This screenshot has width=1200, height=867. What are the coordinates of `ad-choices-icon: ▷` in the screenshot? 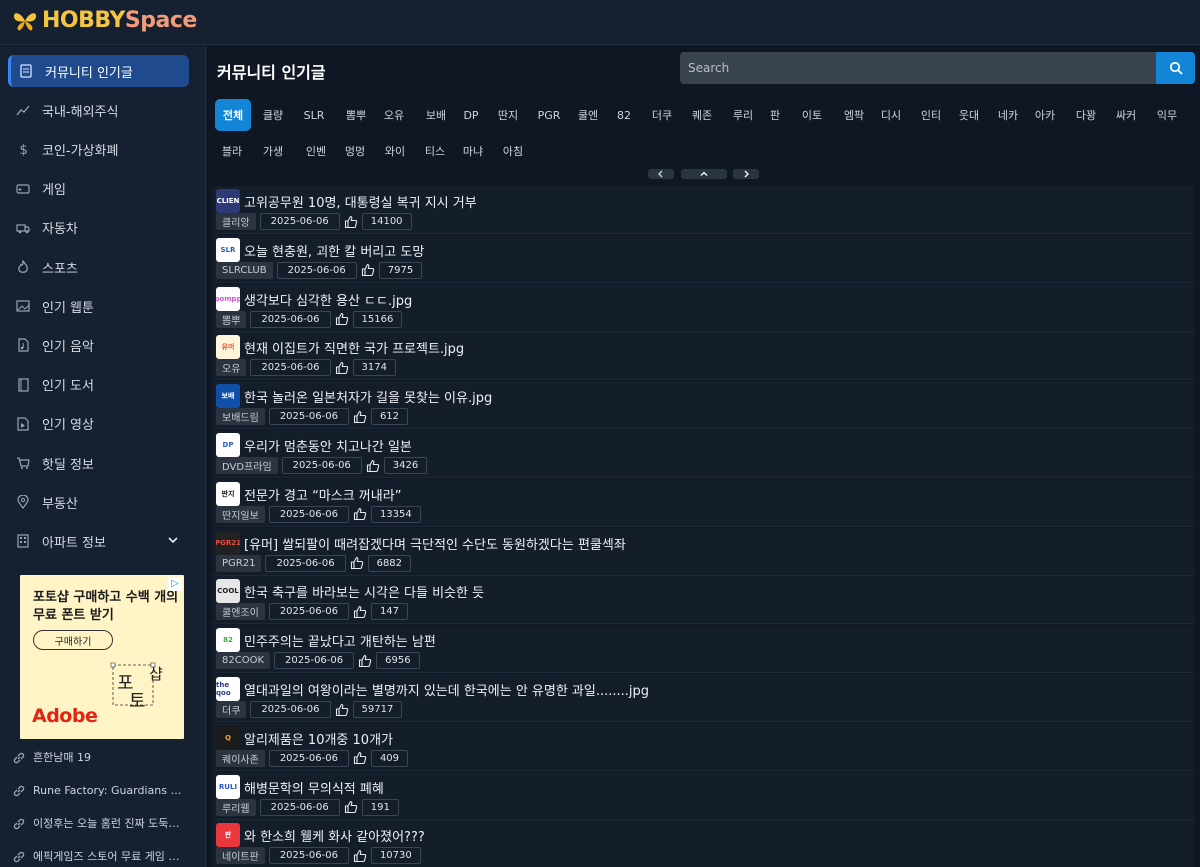 It's located at (175, 584).